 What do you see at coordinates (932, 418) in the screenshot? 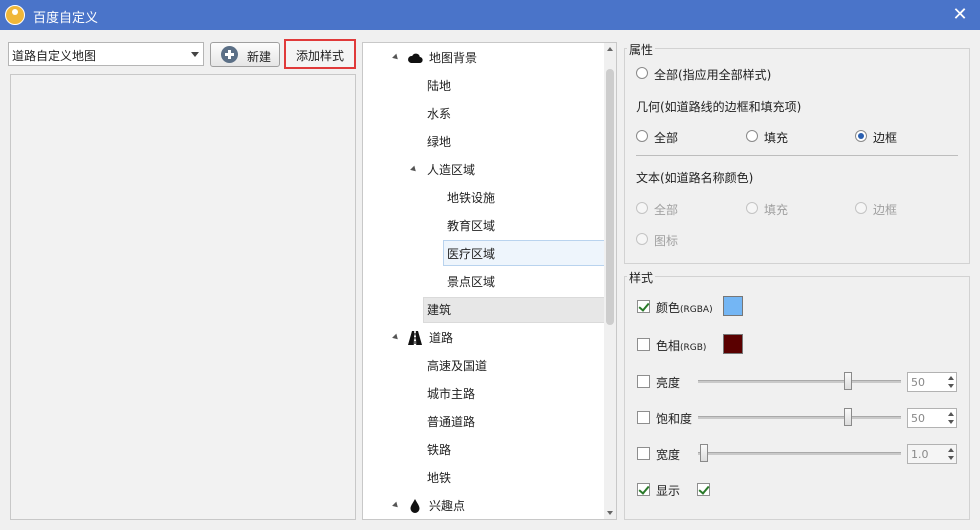
I see `saturation-spinbox: 50` at bounding box center [932, 418].